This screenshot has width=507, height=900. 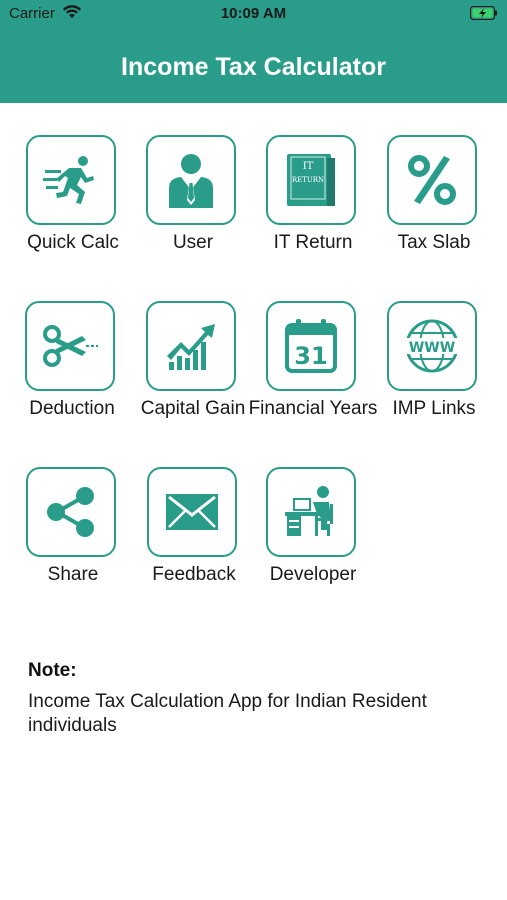 I want to click on calendar-icon: 31, so click(x=311, y=346).